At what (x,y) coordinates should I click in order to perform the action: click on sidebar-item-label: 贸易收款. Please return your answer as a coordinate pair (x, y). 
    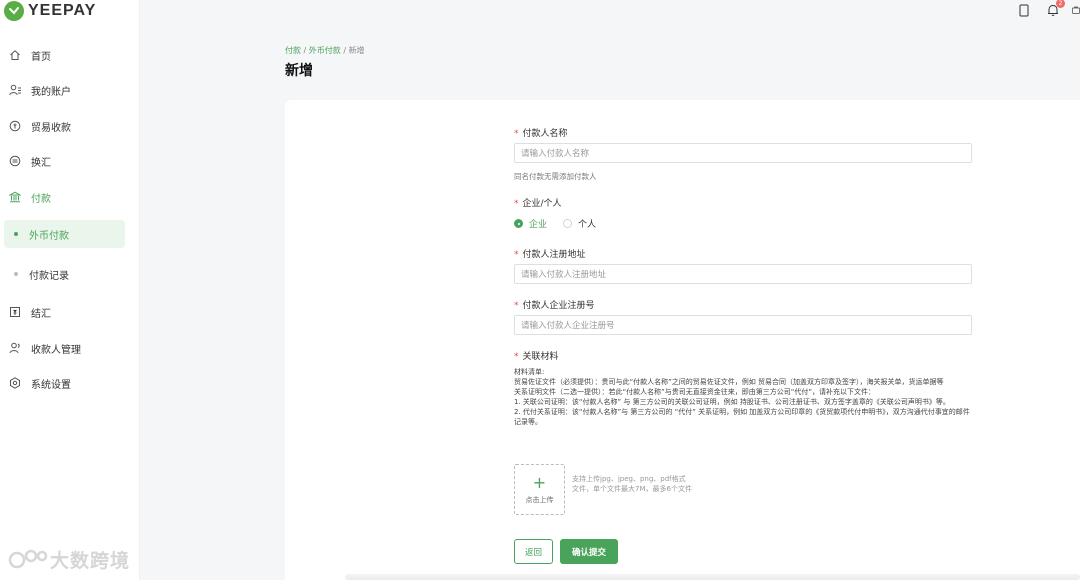
    Looking at the image, I should click on (51, 128).